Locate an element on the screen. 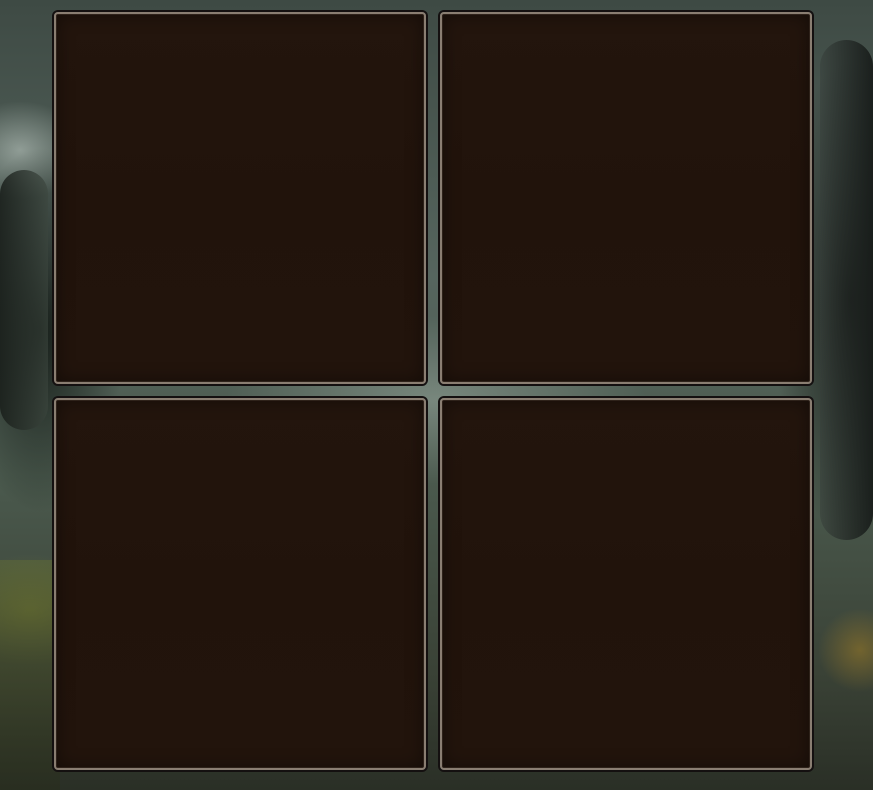 The width and height of the screenshot is (873, 790). background-tree-trunk-right is located at coordinates (846, 290).